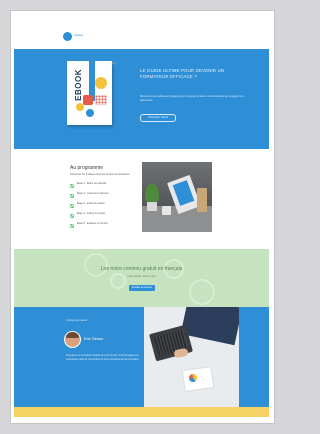 The width and height of the screenshot is (320, 434). Describe the element at coordinates (78, 35) in the screenshot. I see `logo-text: digital` at that location.